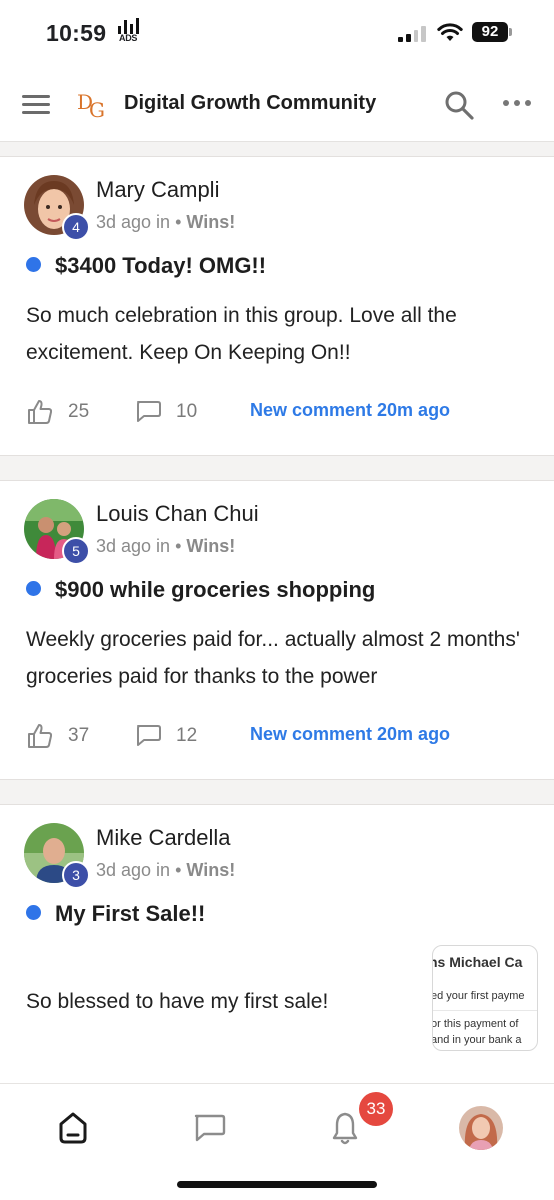  Describe the element at coordinates (76, 551) in the screenshot. I see `level-badge: 5` at that location.